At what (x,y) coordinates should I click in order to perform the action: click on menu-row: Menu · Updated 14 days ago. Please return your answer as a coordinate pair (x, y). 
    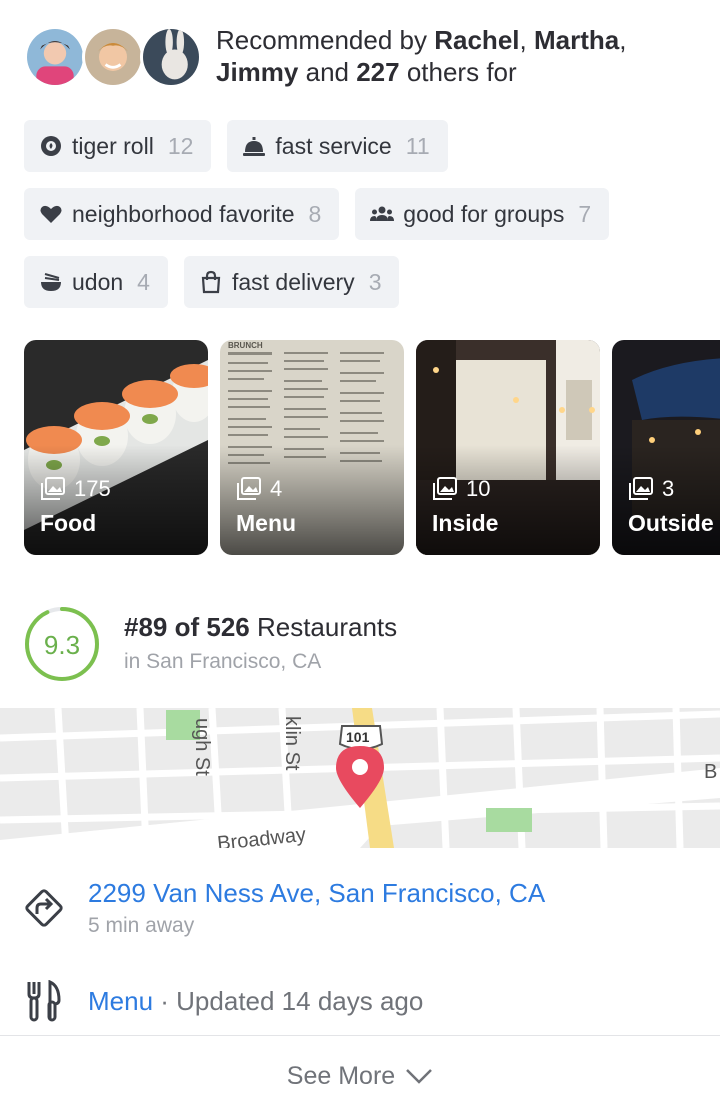
    Looking at the image, I should click on (360, 997).